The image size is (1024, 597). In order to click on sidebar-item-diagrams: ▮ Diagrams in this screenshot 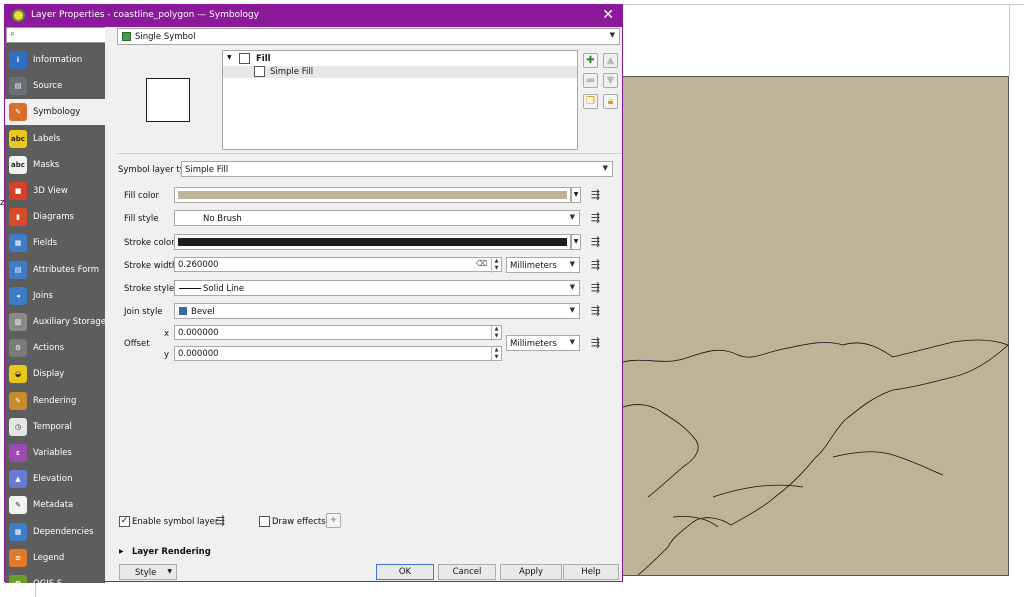, I will do `click(55, 217)`.